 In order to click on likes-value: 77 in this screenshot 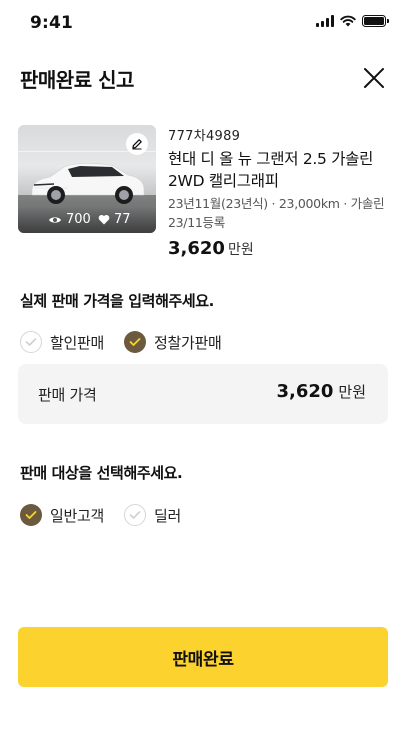, I will do `click(122, 219)`.